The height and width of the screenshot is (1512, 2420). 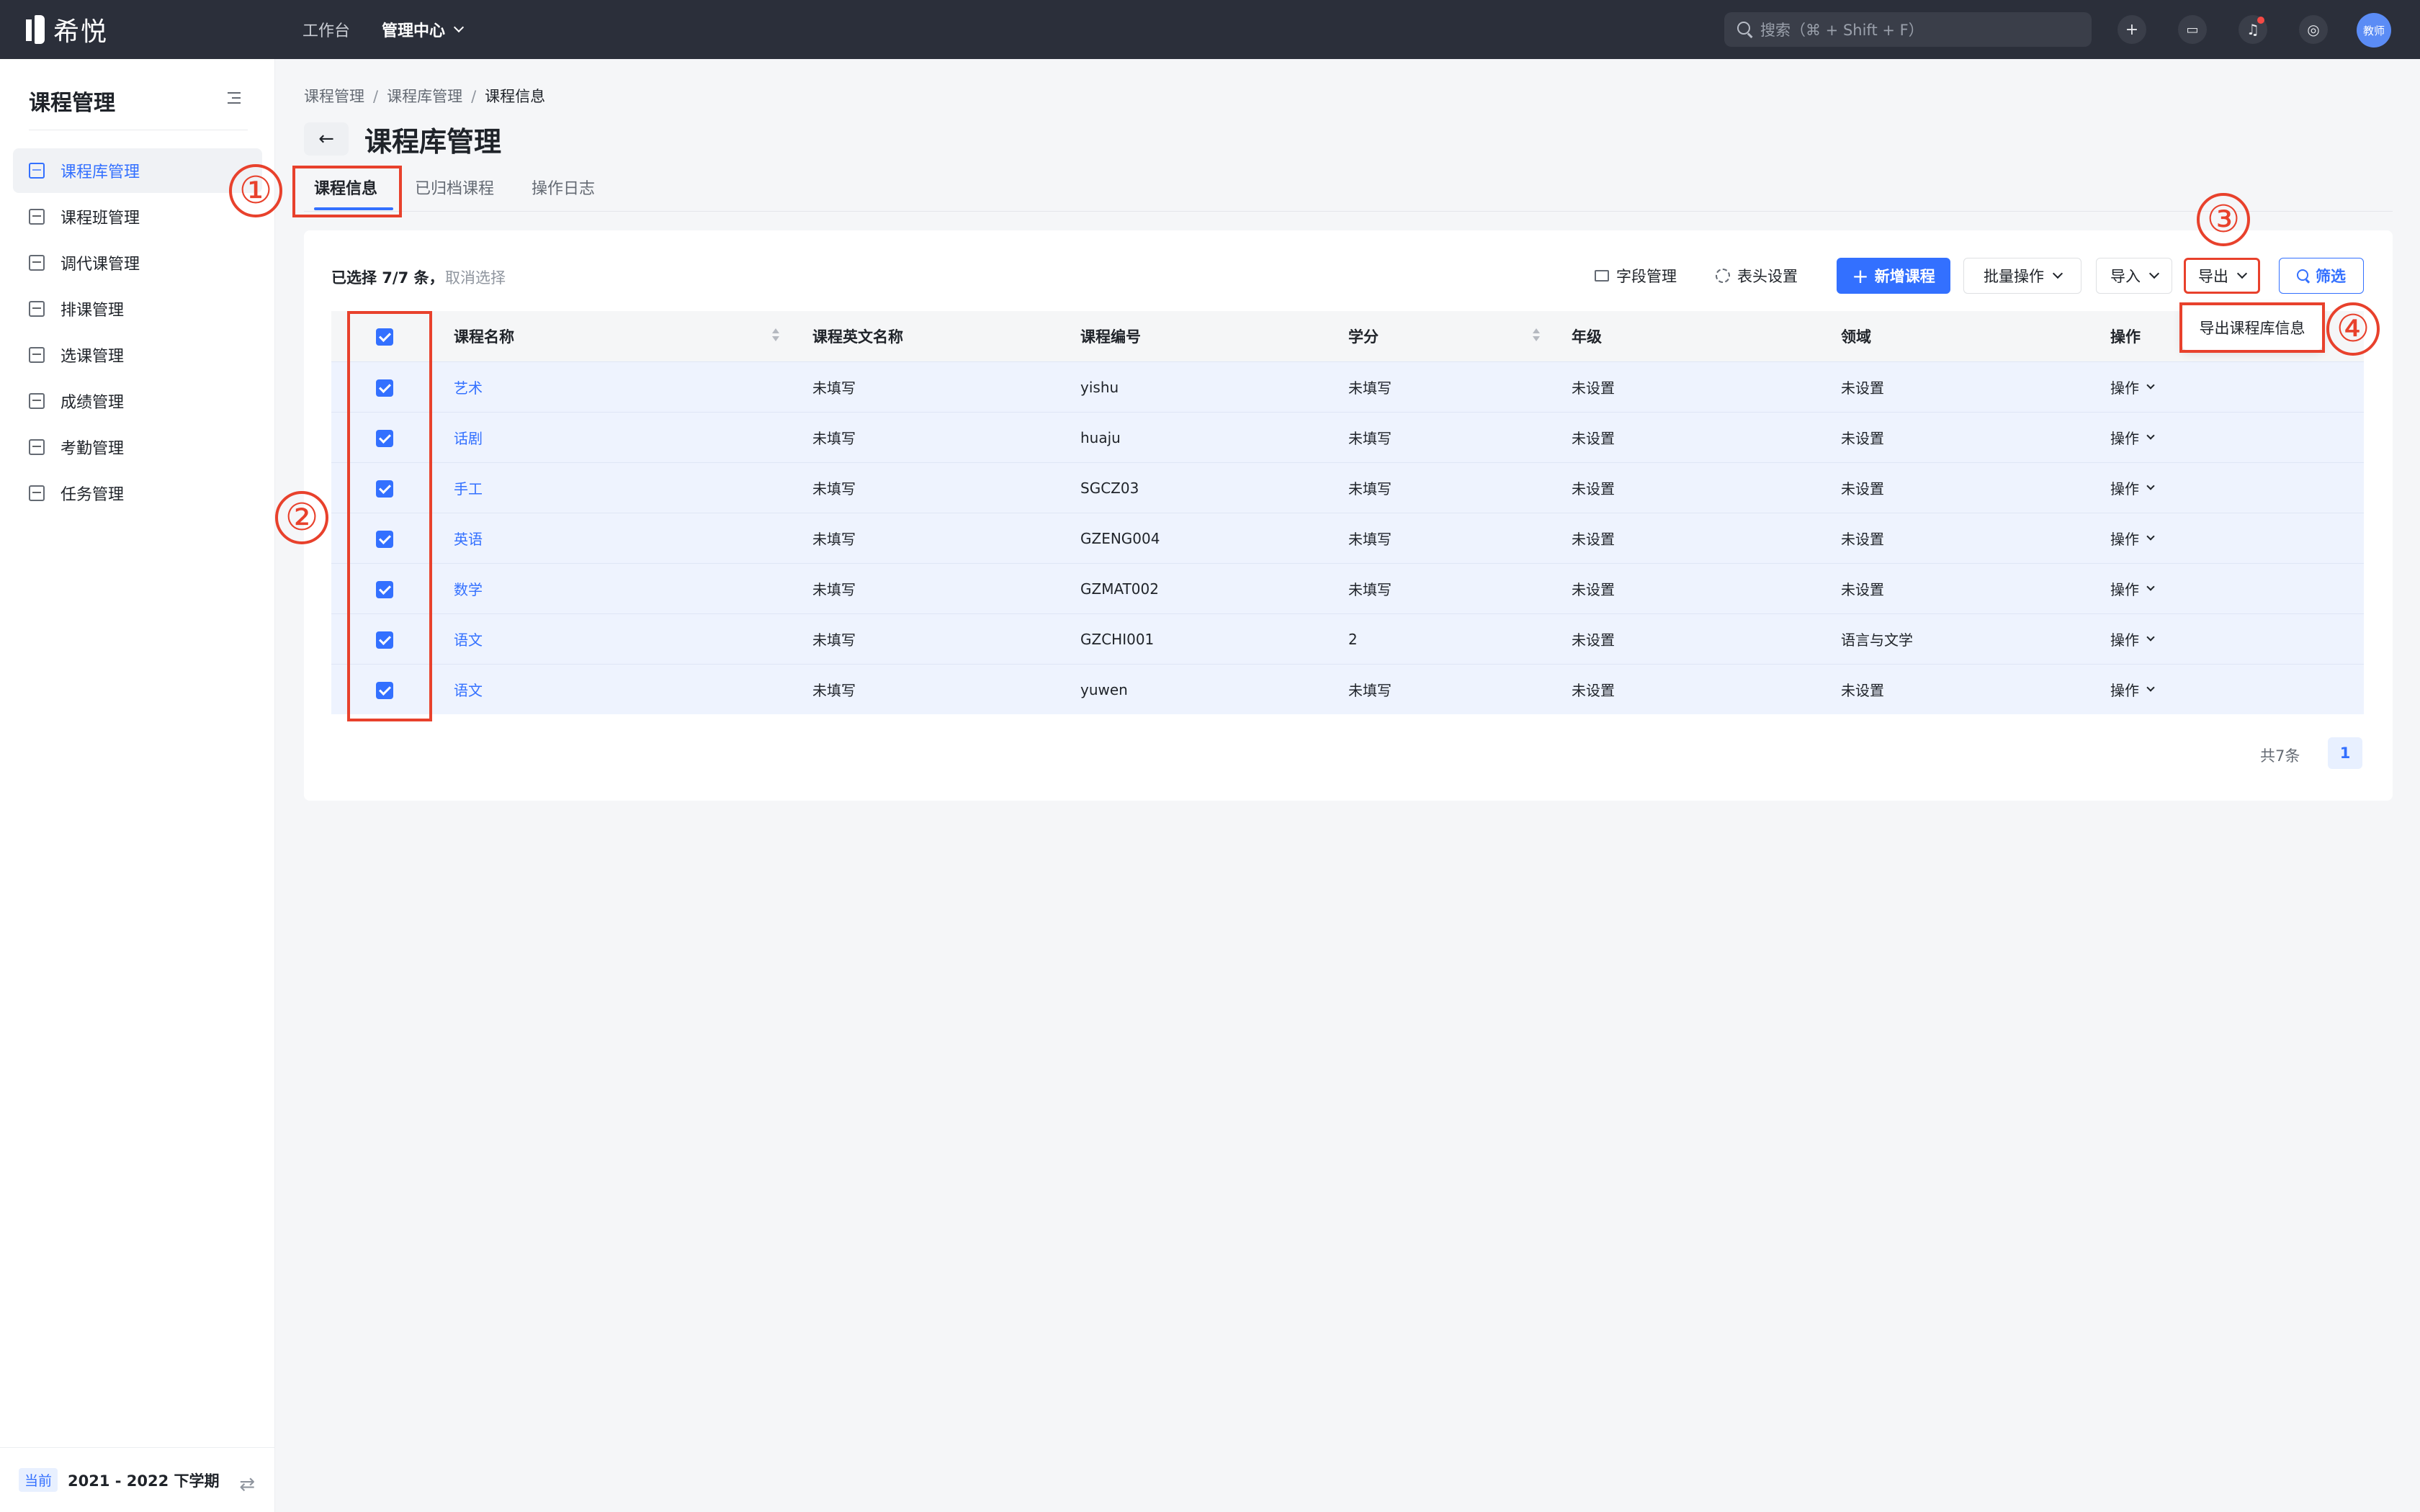 What do you see at coordinates (423, 29) in the screenshot?
I see `nav-admin-center: 管理中心` at bounding box center [423, 29].